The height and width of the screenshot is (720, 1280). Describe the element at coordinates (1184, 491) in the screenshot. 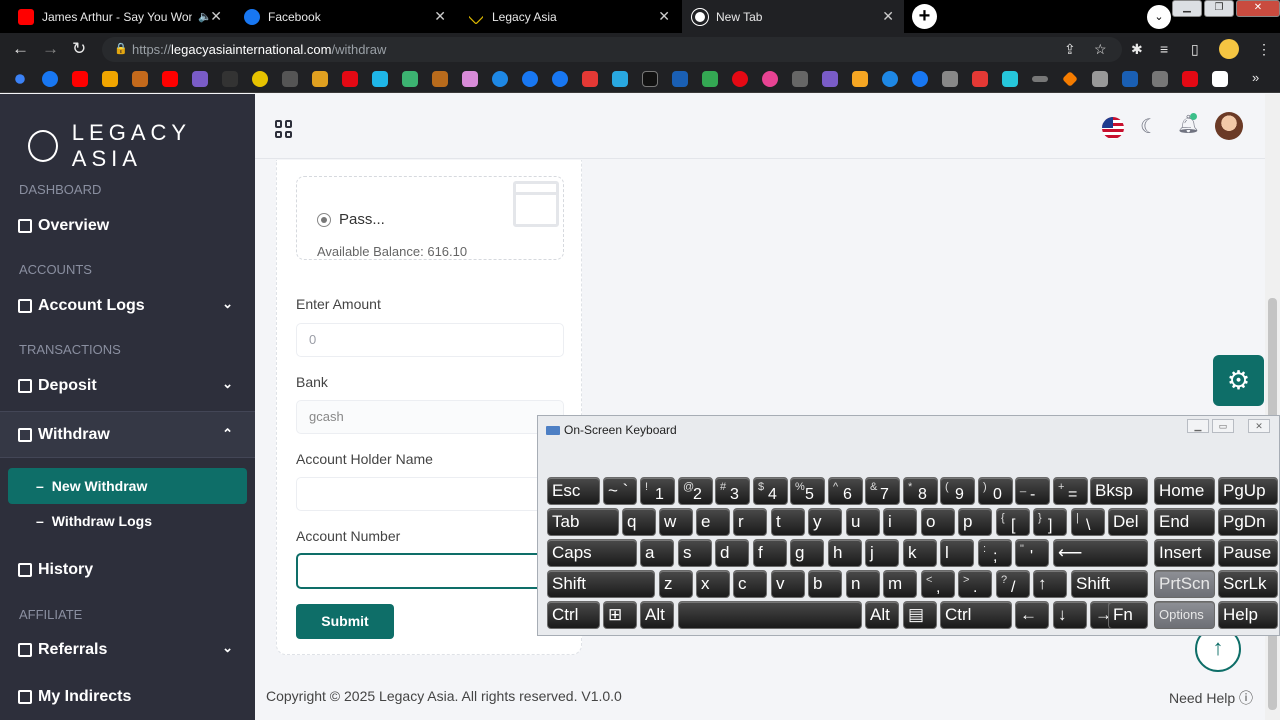

I see `key-home: Home` at that location.